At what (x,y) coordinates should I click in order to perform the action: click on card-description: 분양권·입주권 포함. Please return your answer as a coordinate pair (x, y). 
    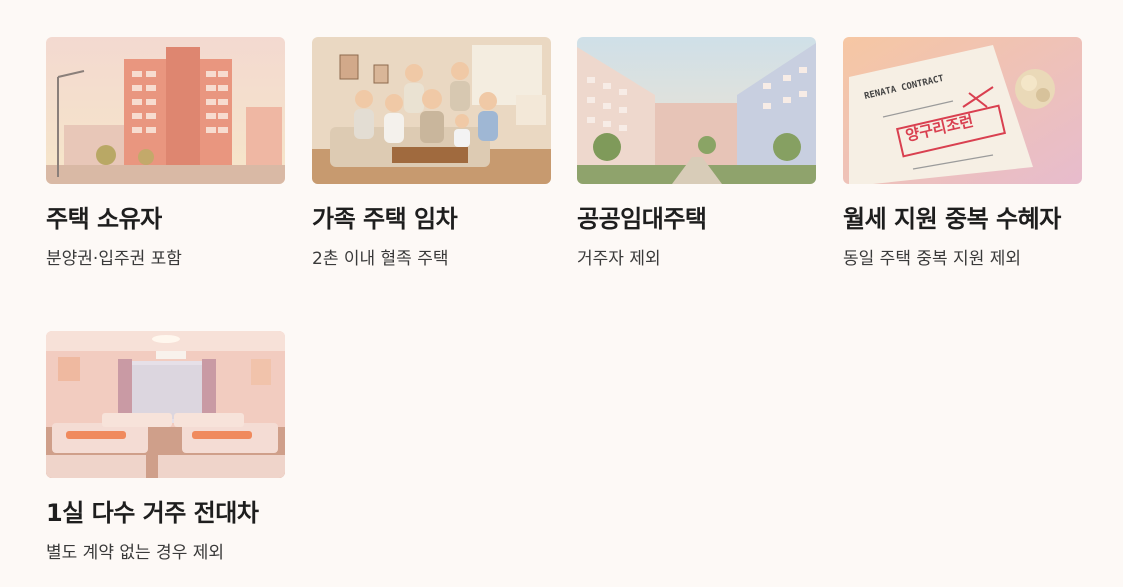
    Looking at the image, I should click on (114, 259).